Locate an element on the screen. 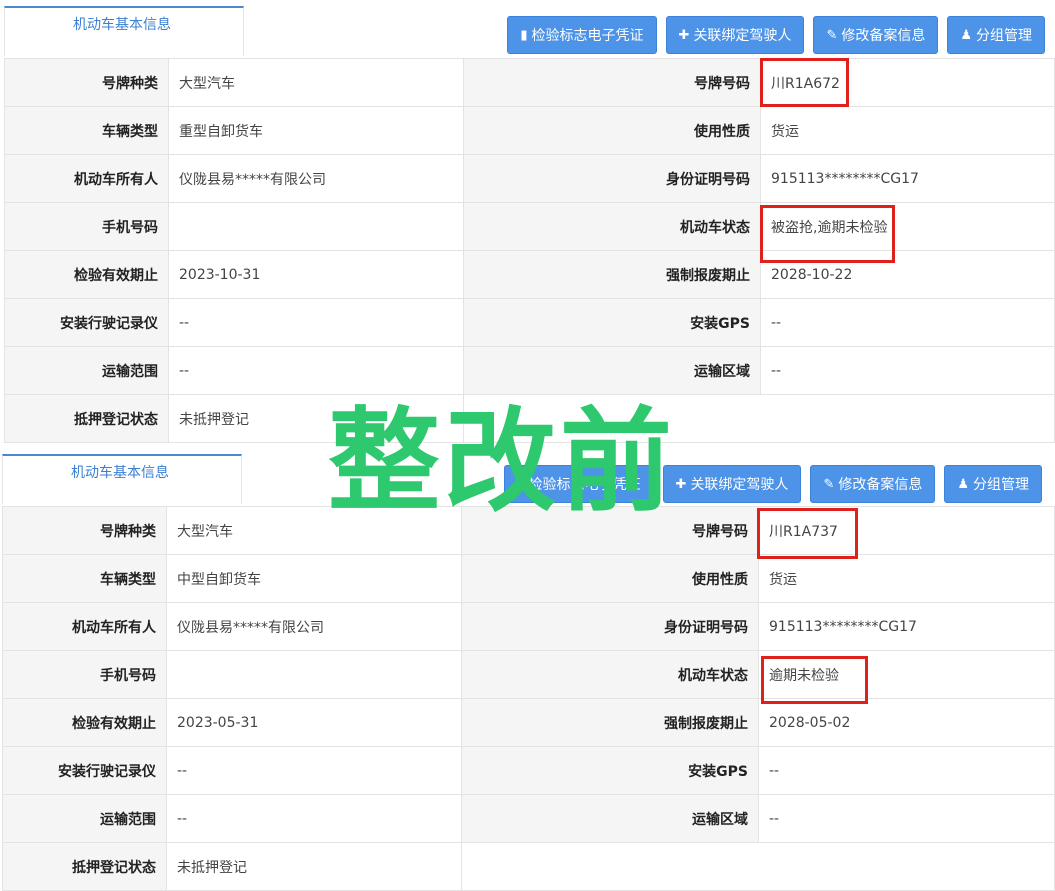 This screenshot has height=891, width=1055. table-row: 抵押登记状态 未抵押登记 is located at coordinates (528, 866).